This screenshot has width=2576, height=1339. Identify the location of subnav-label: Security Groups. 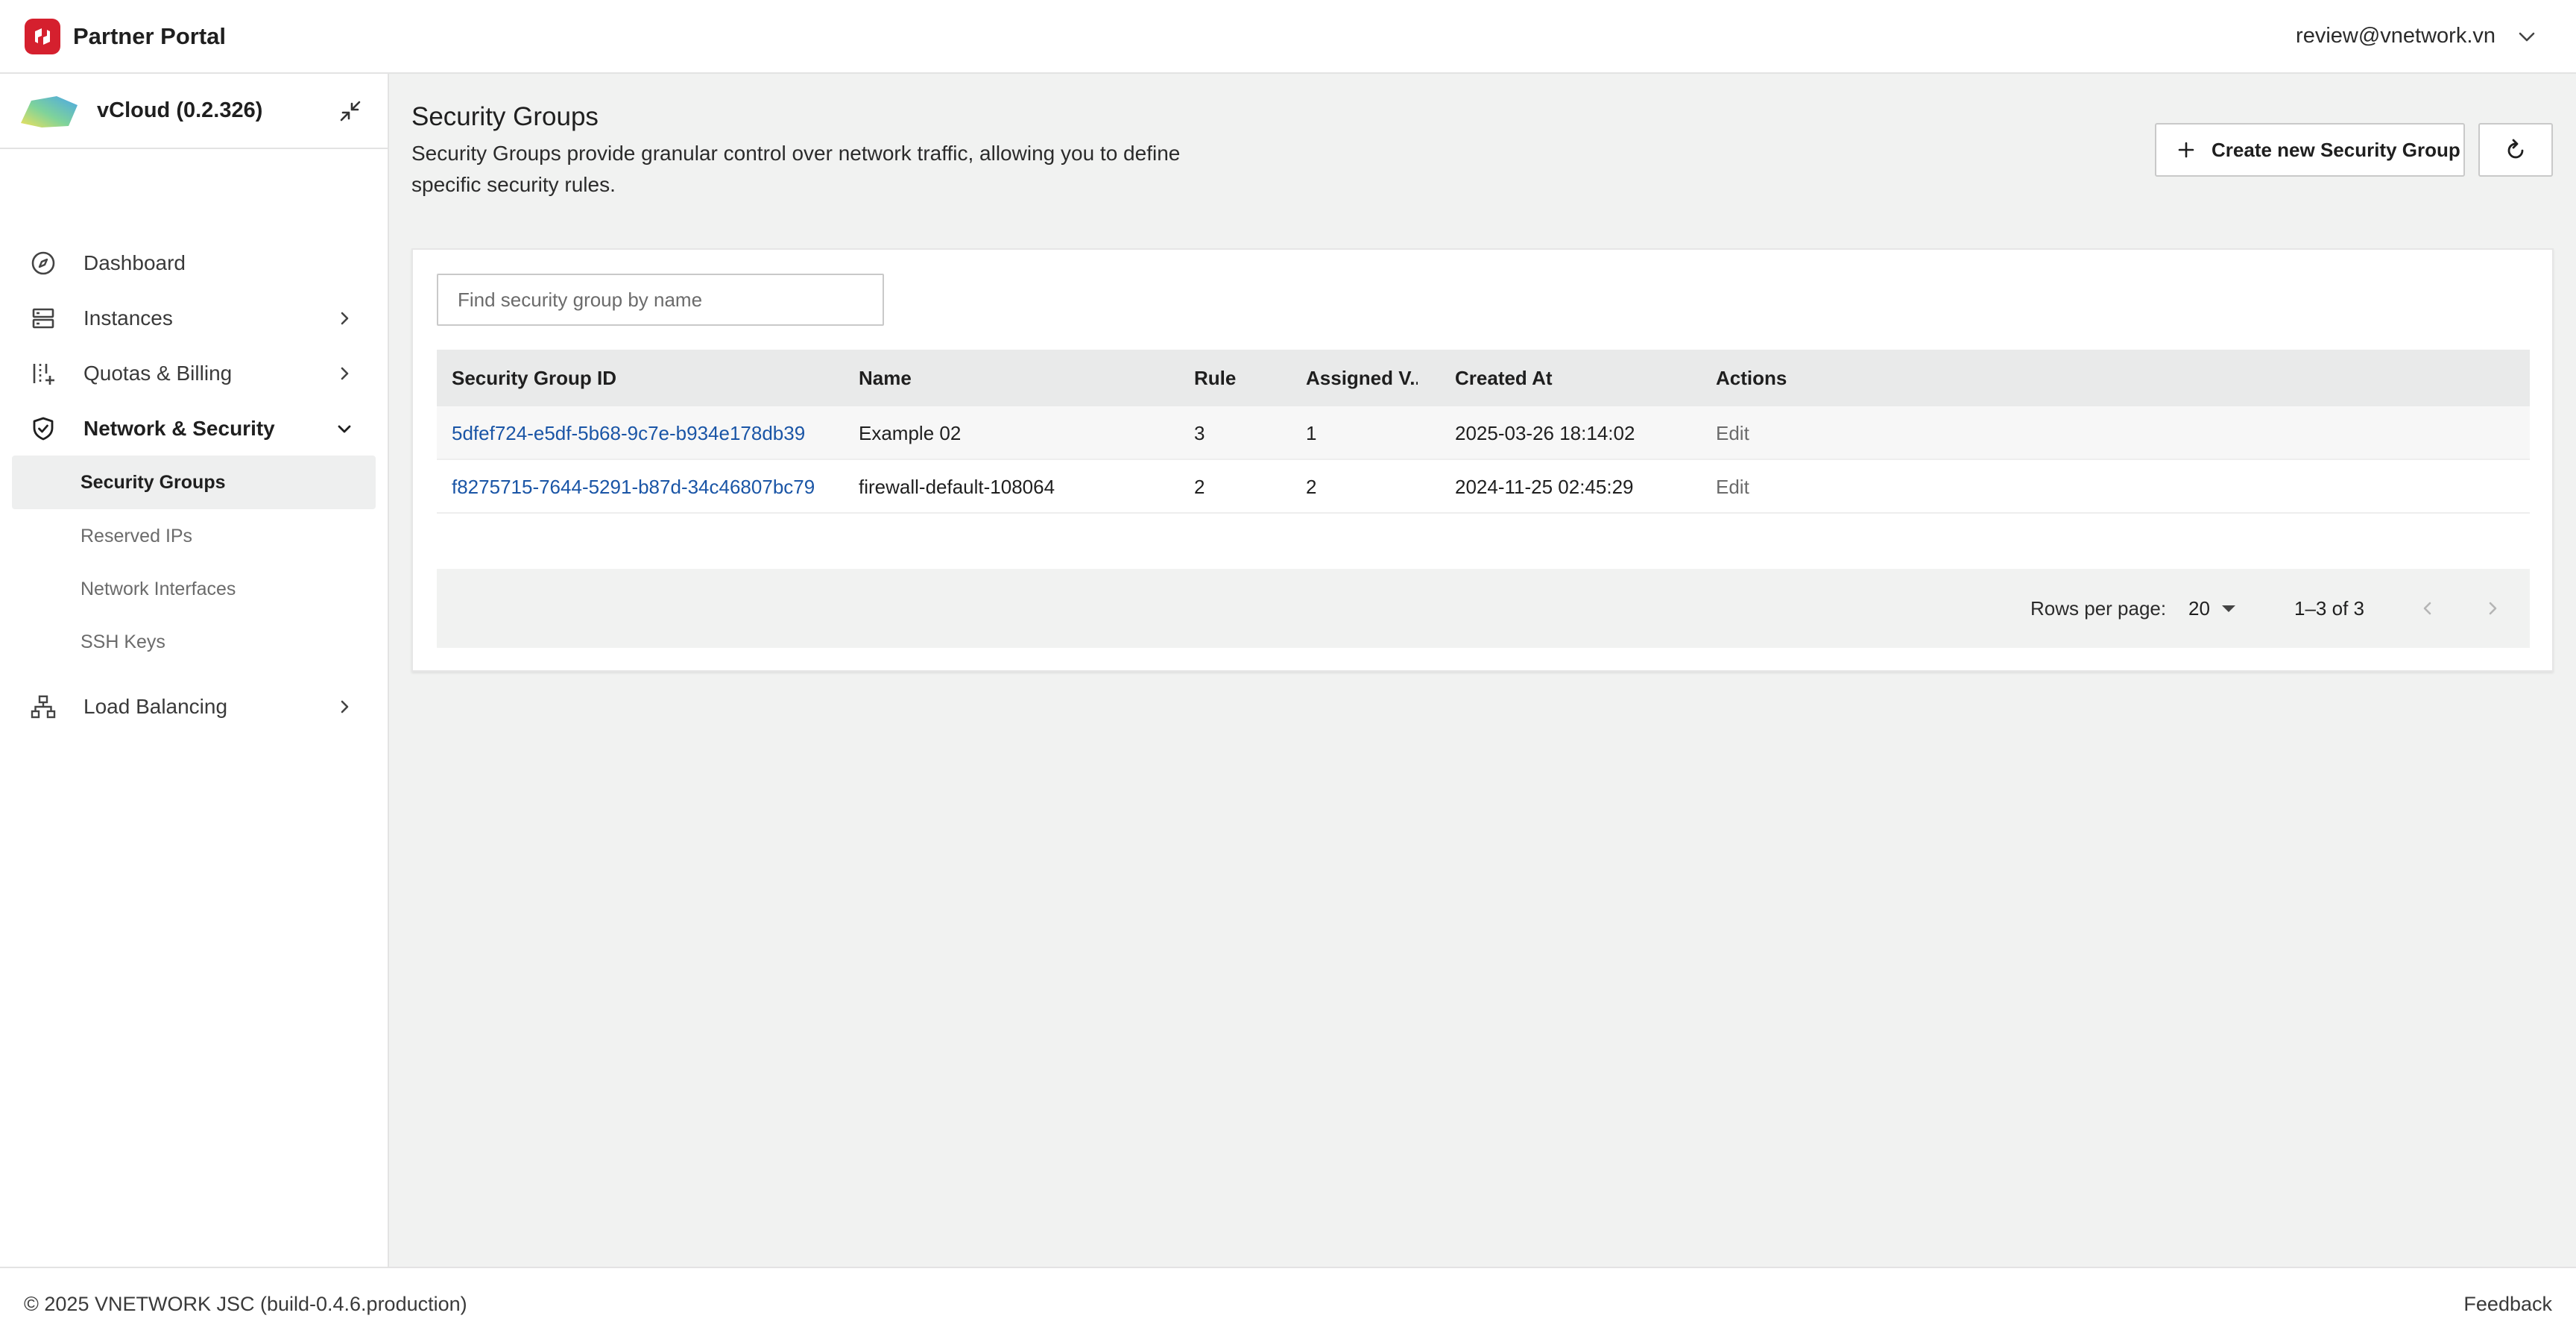
(153, 482).